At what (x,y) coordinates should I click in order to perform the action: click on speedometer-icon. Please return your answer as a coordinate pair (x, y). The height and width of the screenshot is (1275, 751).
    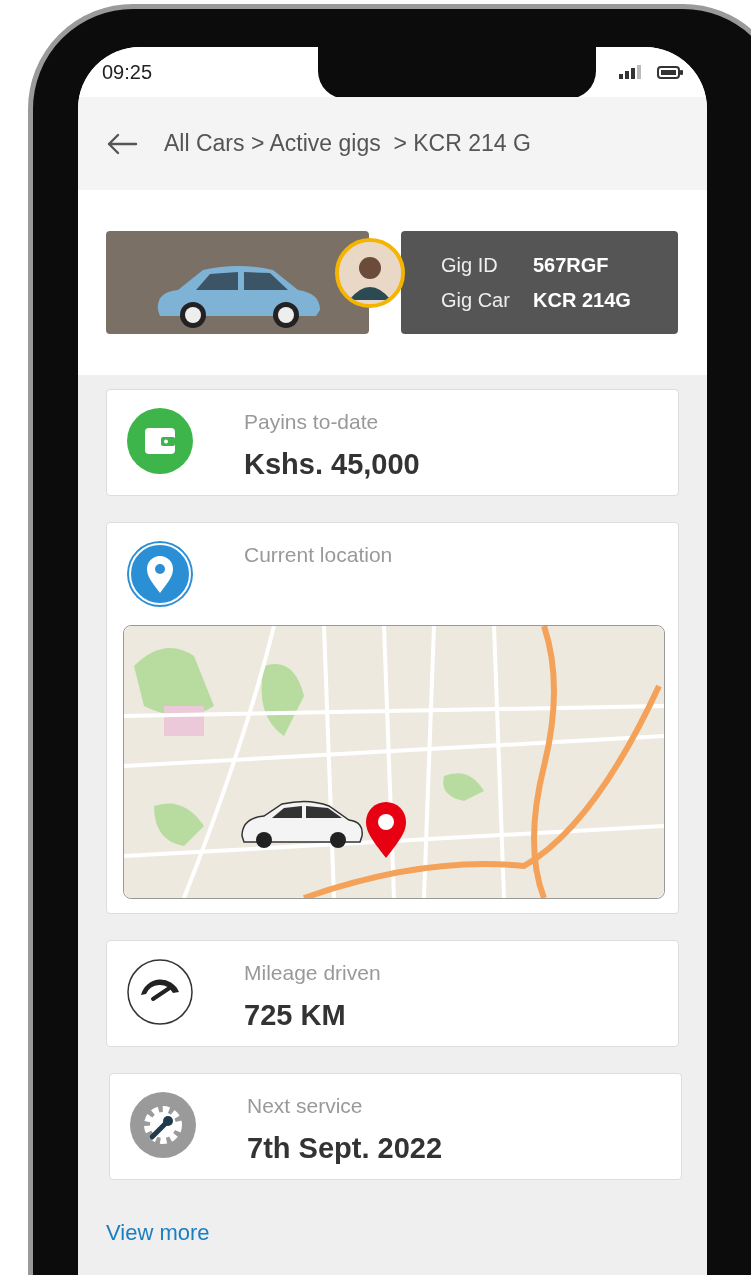
    Looking at the image, I should click on (160, 992).